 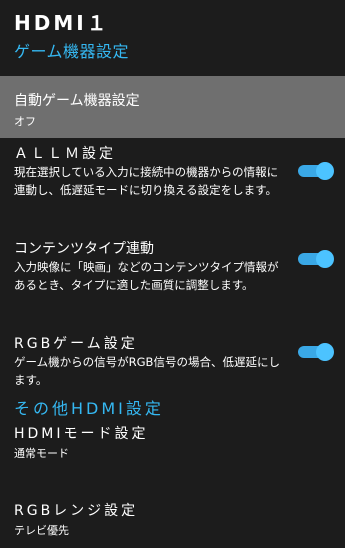 What do you see at coordinates (65, 154) in the screenshot?
I see `menu-item-label: ＡＬＬＭ設定` at bounding box center [65, 154].